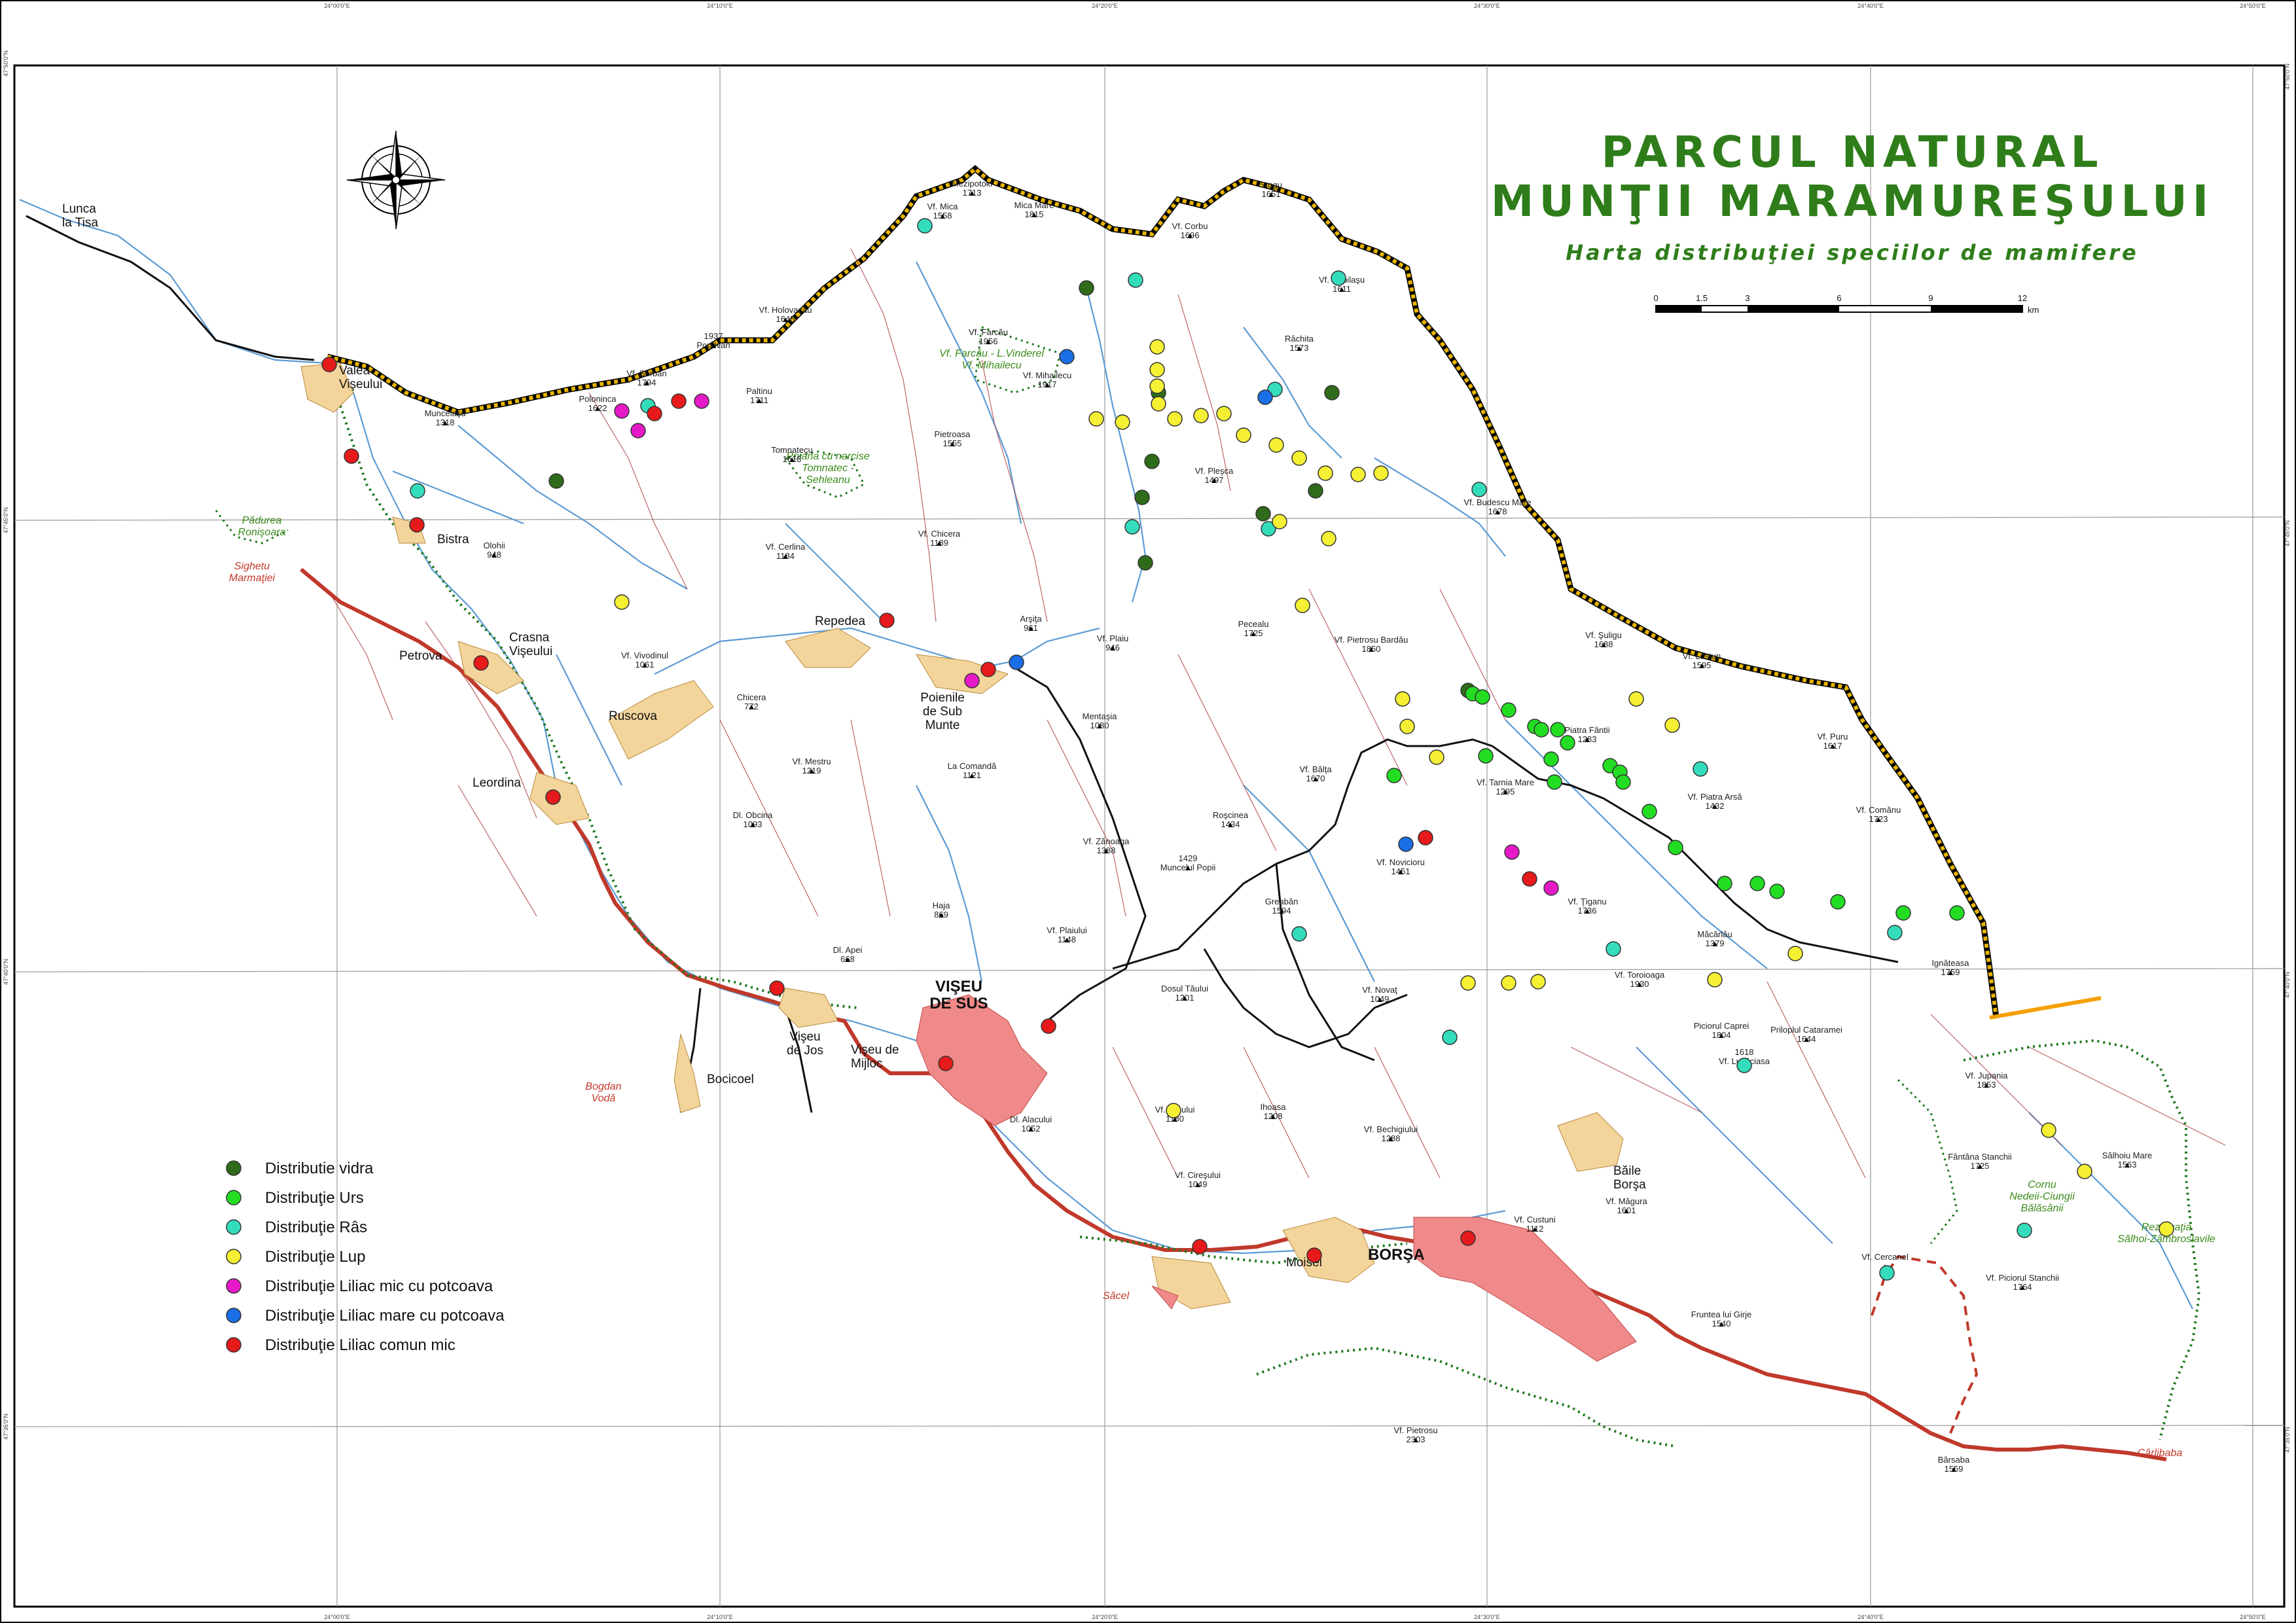 This screenshot has width=2296, height=1623. I want to click on reserve-label: Pădurea Ronişoara, so click(262, 526).